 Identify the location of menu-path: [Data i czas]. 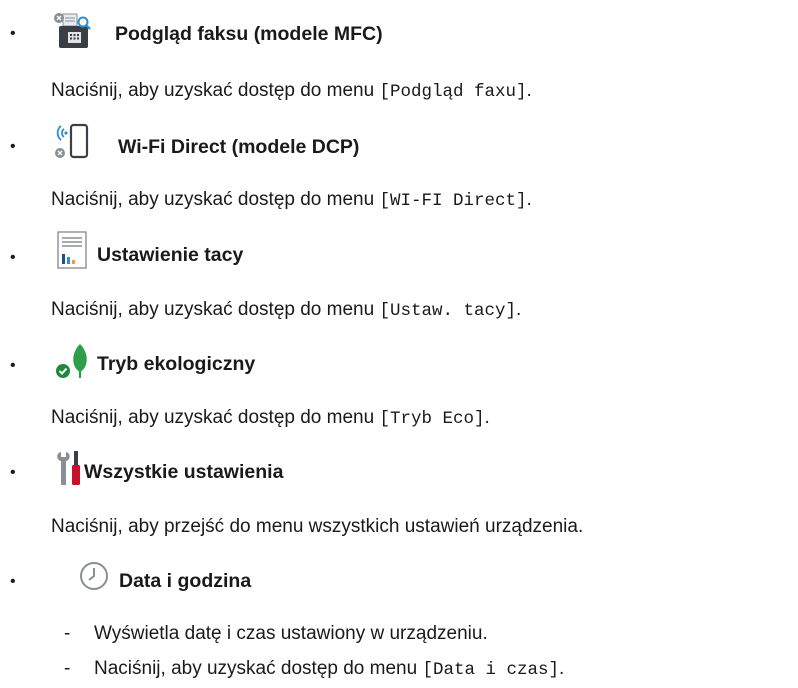
(490, 670).